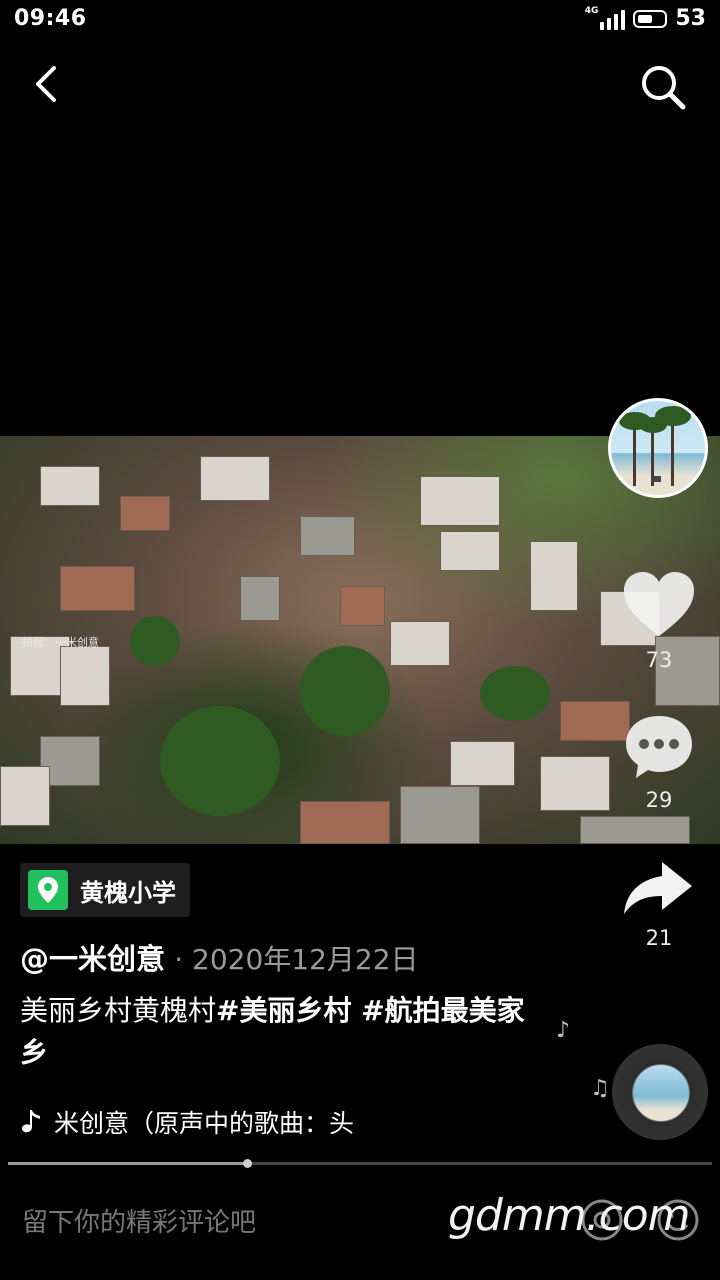 The image size is (720, 1280). Describe the element at coordinates (139, 1220) in the screenshot. I see `comment-input: 留下你的精彩评论吧` at that location.